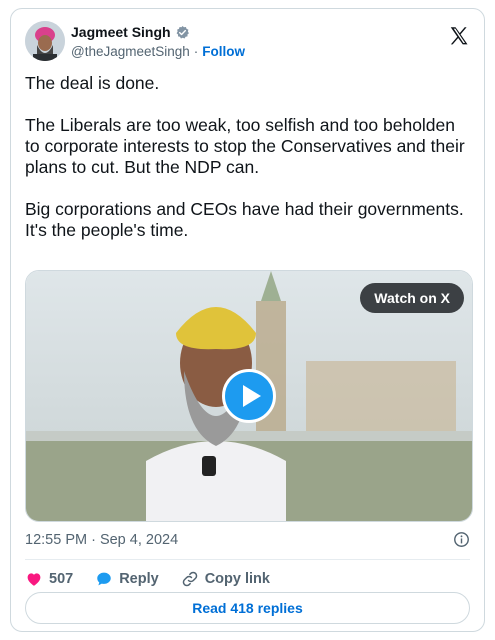 Image resolution: width=495 pixels, height=640 pixels. Describe the element at coordinates (247, 559) in the screenshot. I see `divider` at that location.